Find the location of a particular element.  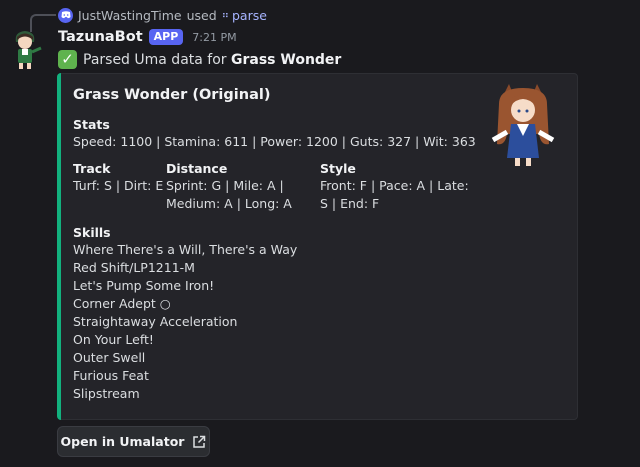

message-prefix: Parsed Uma data for is located at coordinates (155, 59).